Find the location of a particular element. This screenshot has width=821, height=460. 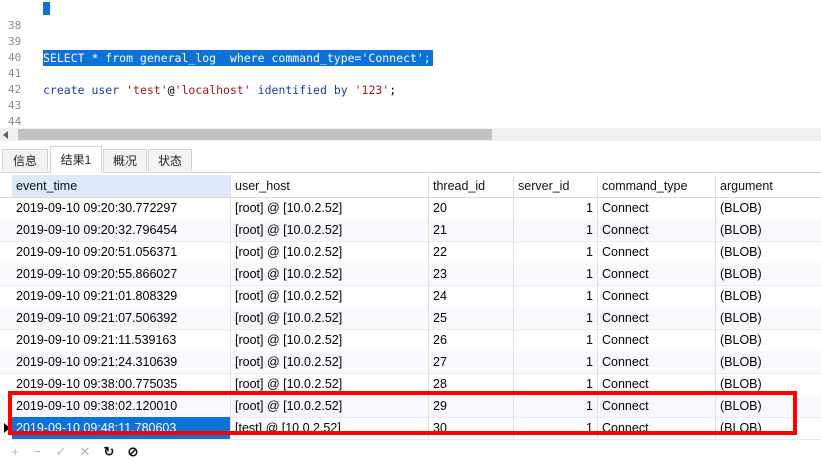

cell-event-time: 2019-09-10 09:20:30.772297 is located at coordinates (121, 208).